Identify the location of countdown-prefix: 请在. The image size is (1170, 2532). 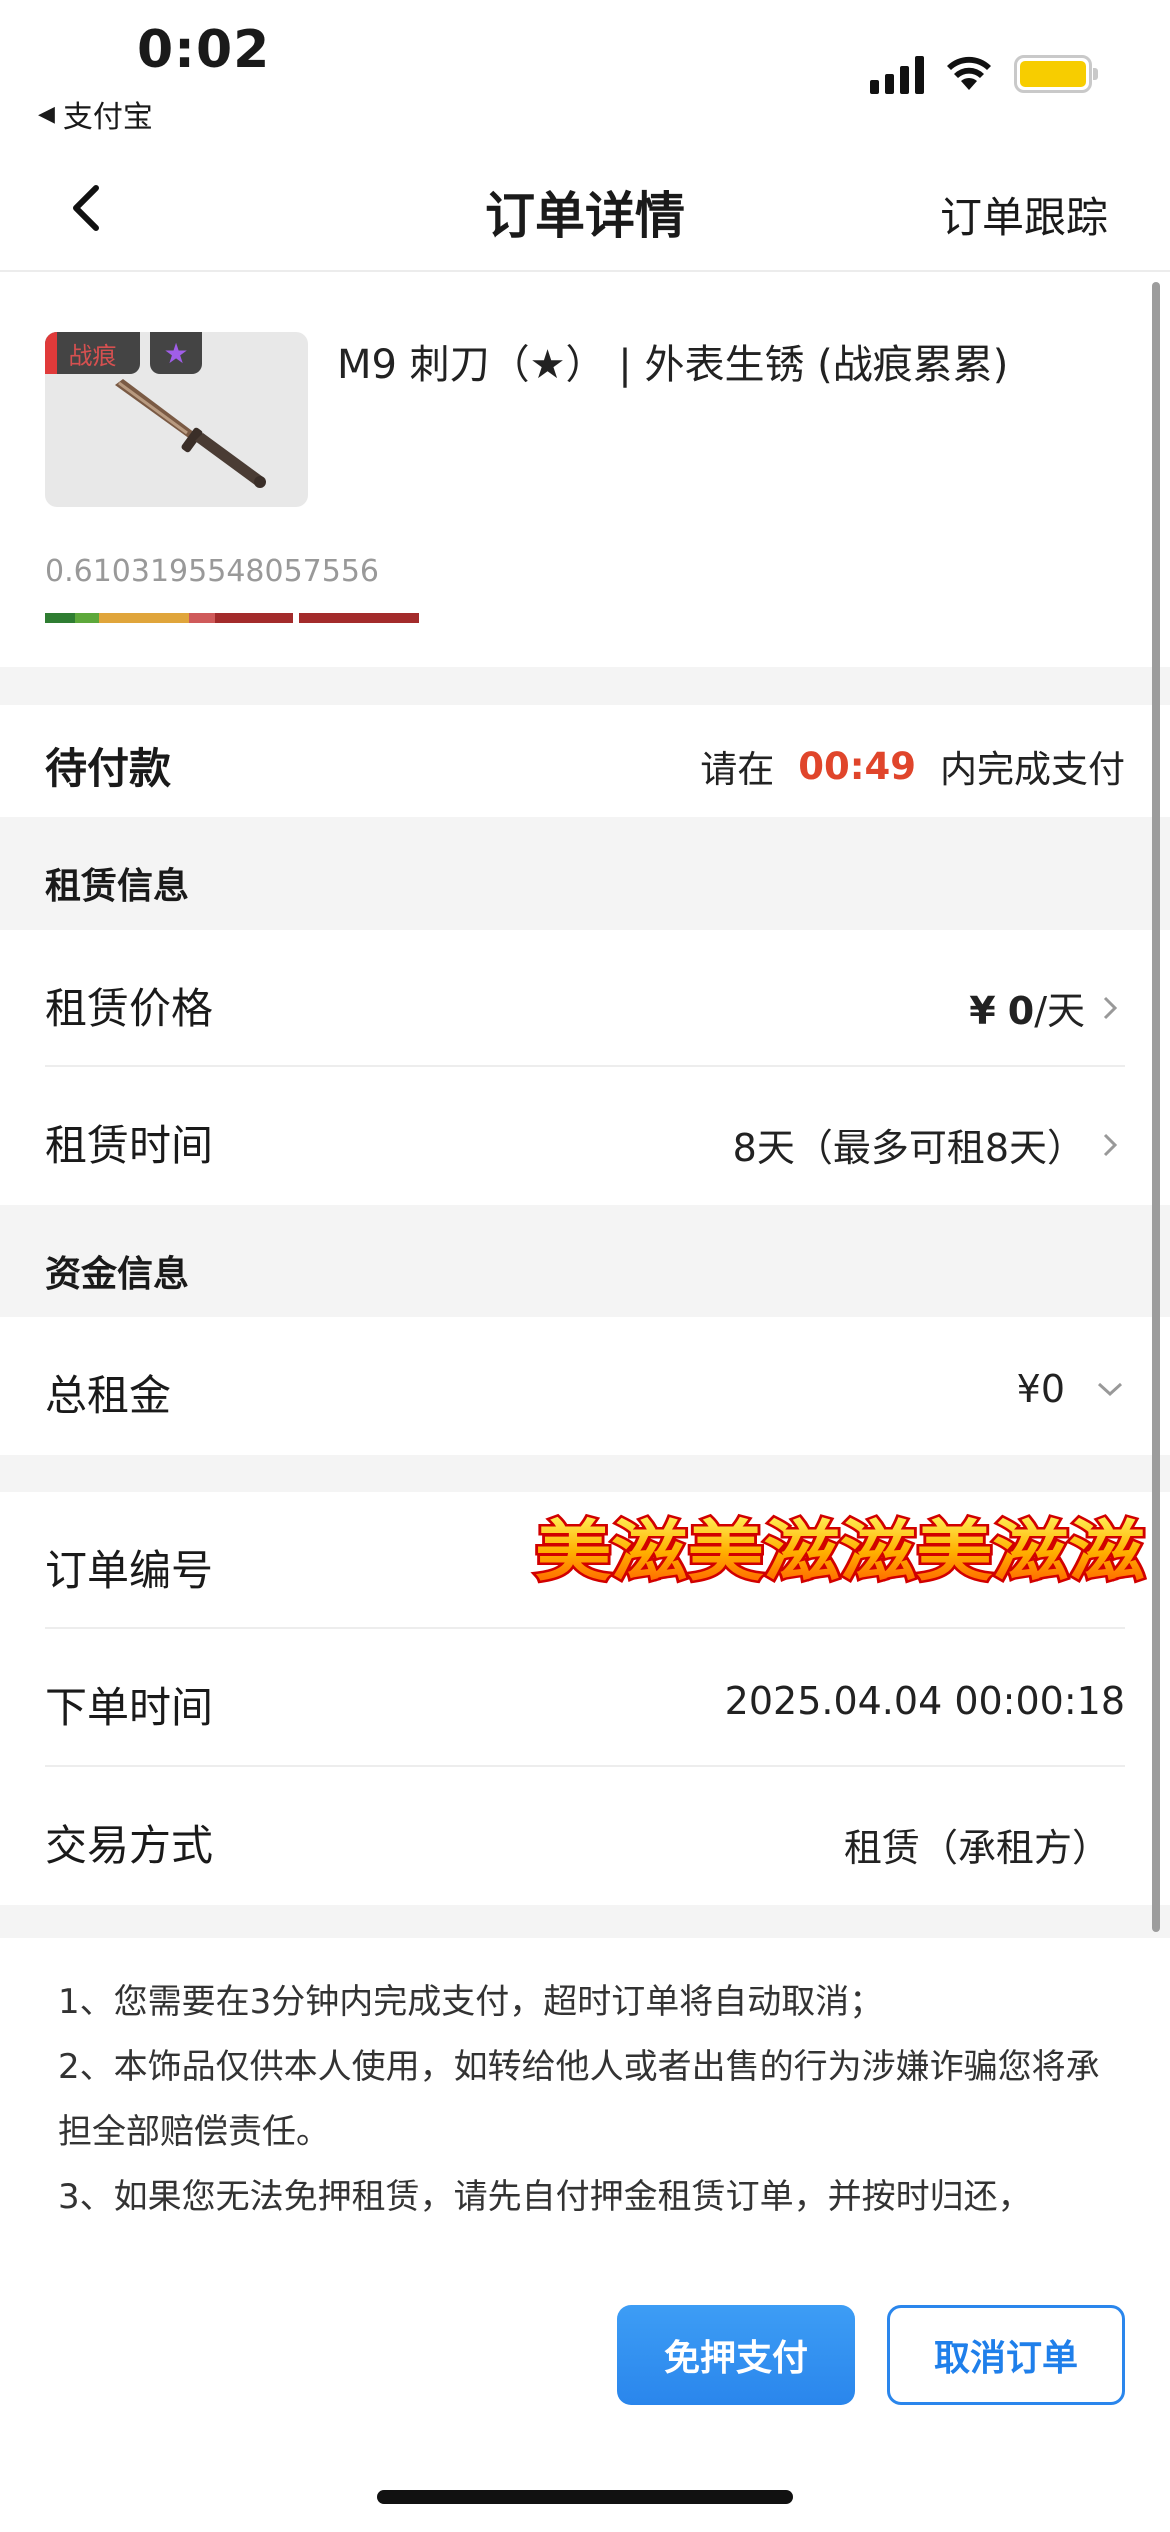
(737, 769).